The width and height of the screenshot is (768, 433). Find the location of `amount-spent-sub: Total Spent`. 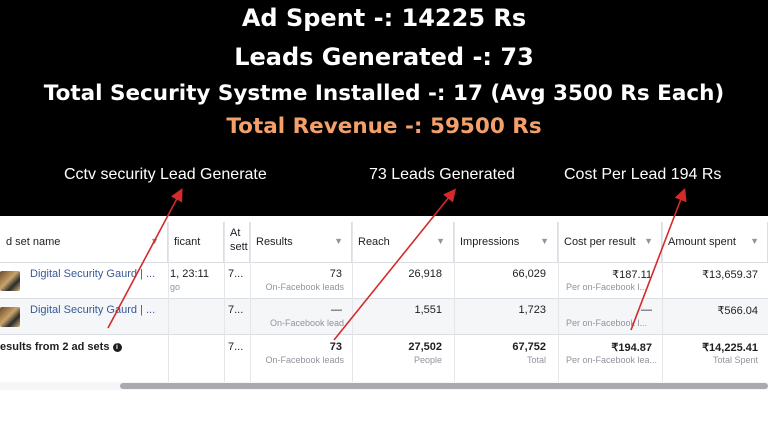

amount-spent-sub: Total Spent is located at coordinates (735, 360).